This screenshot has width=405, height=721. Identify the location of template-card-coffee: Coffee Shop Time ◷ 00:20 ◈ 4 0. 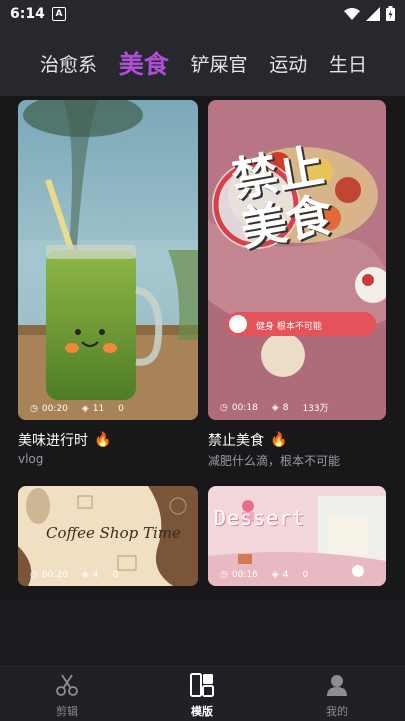
(108, 536).